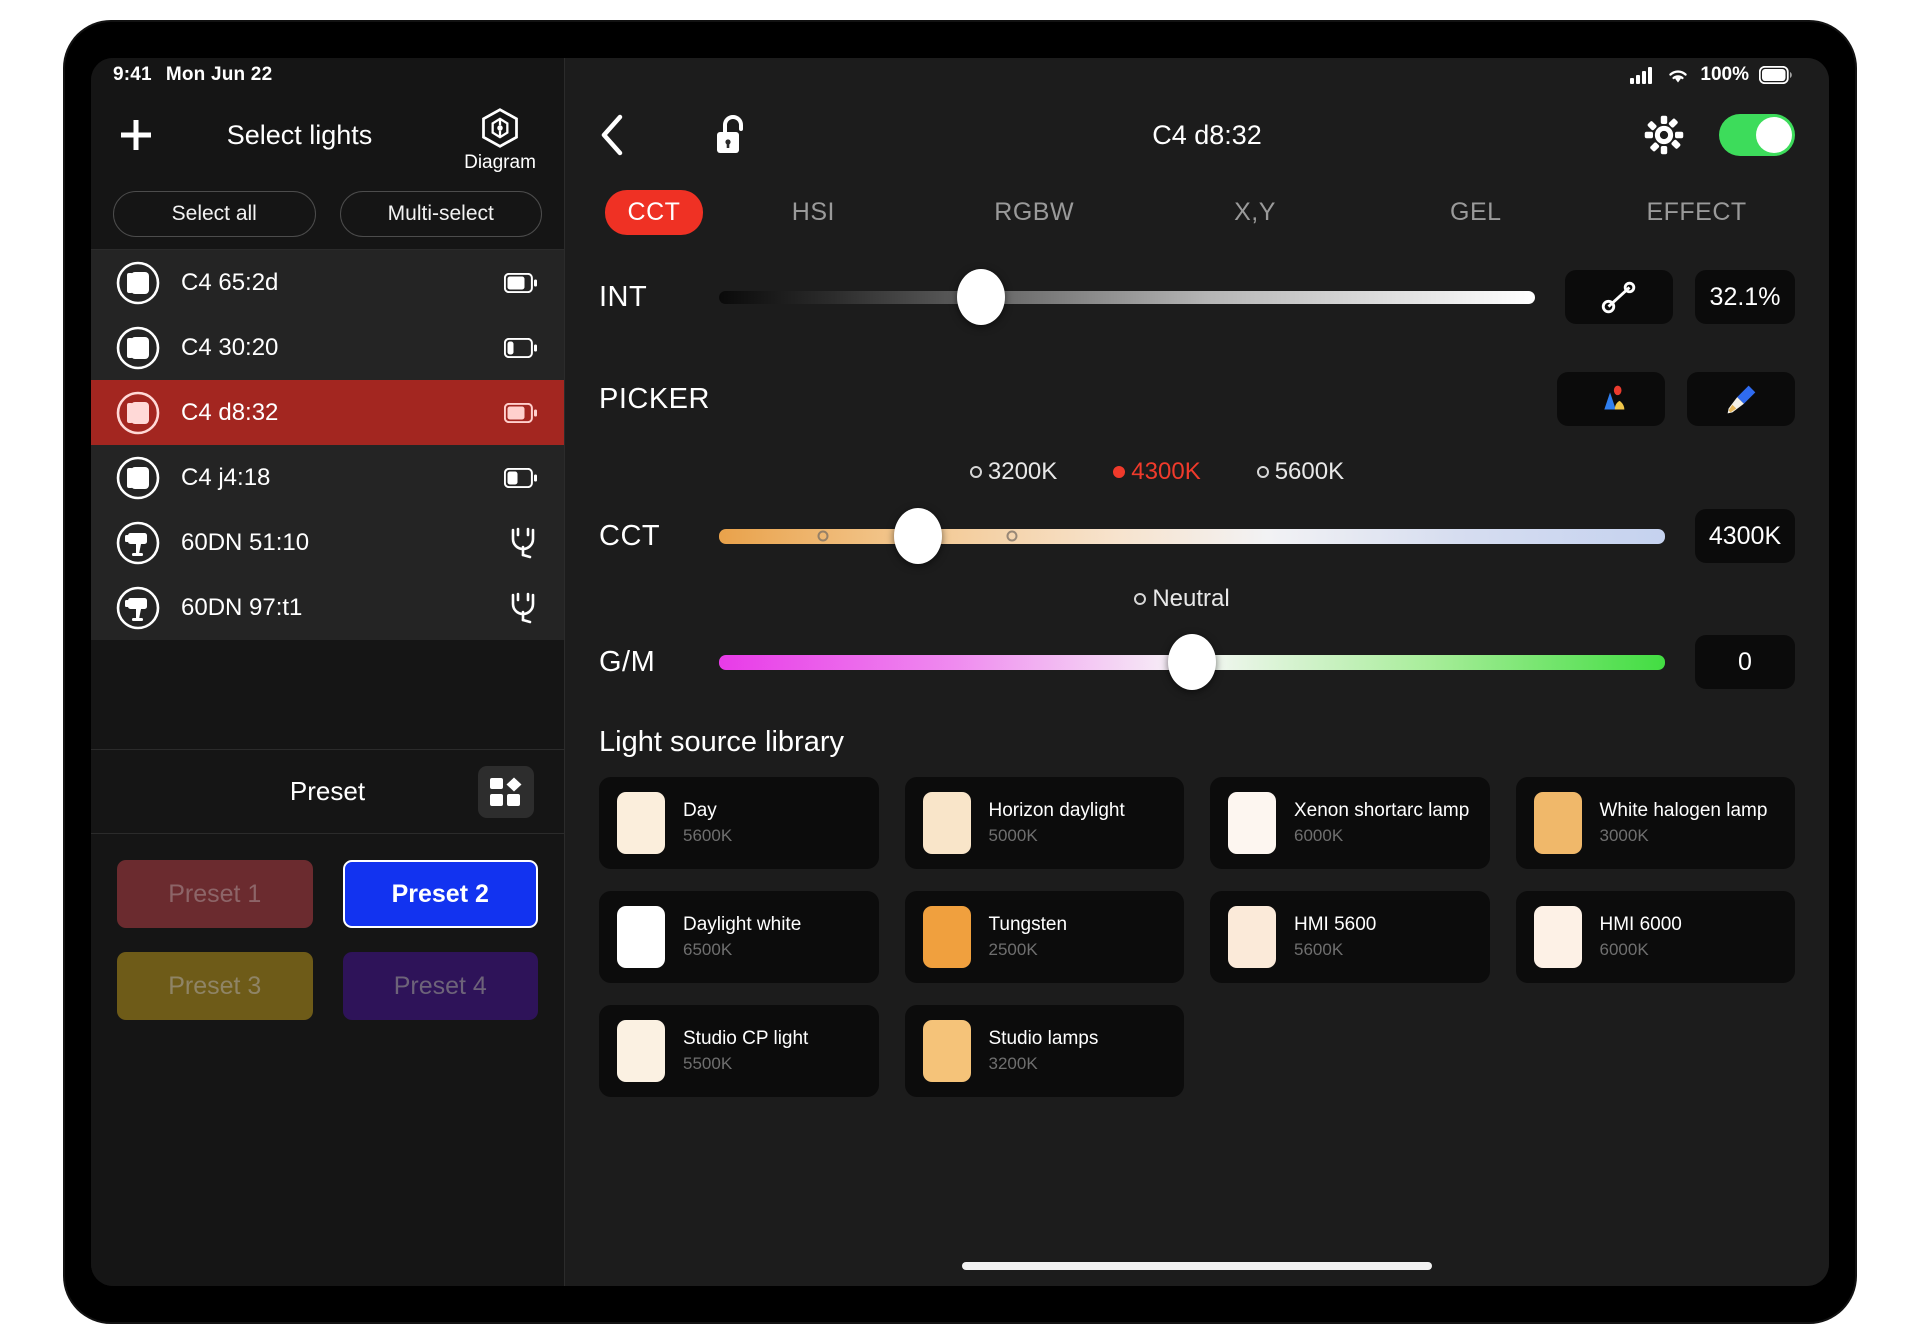 Image resolution: width=1920 pixels, height=1344 pixels. I want to click on gm-marker-row: Neutral, so click(1197, 599).